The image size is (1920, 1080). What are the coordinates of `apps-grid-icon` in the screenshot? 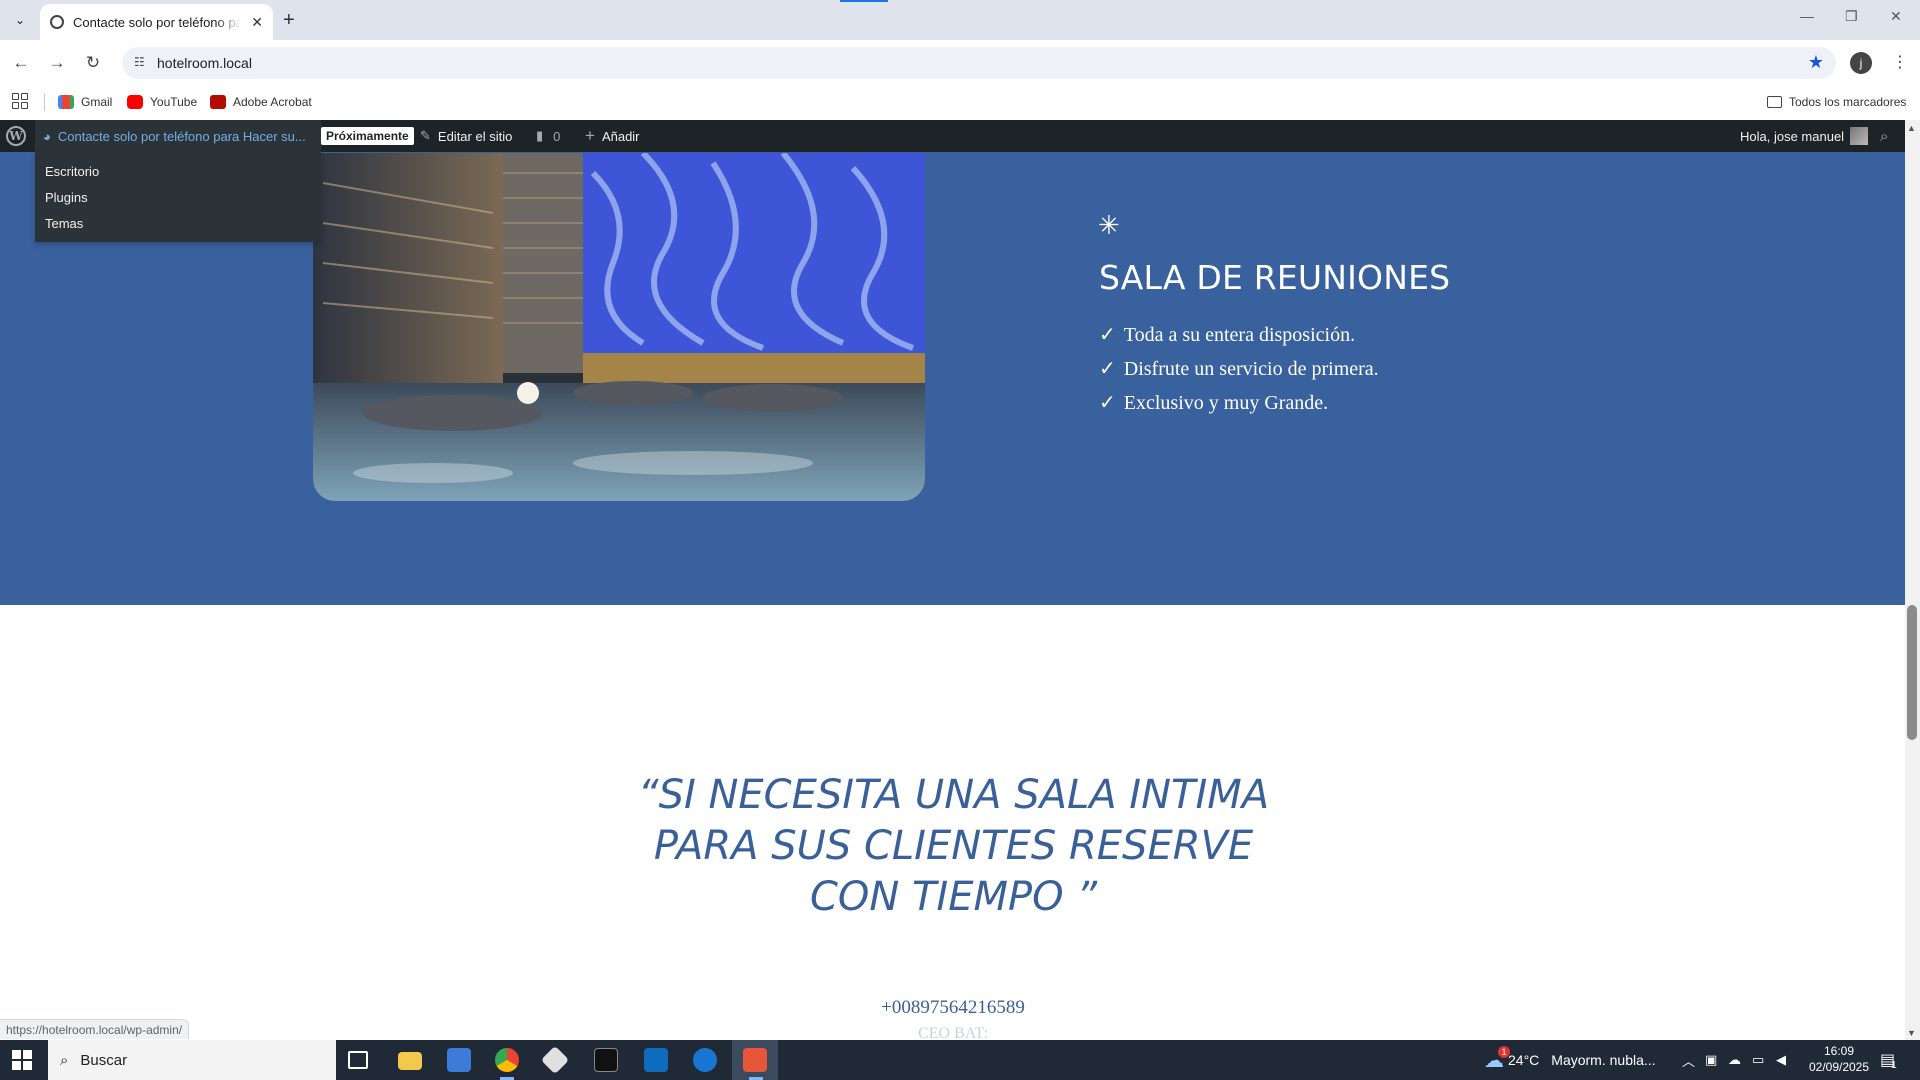 It's located at (20, 101).